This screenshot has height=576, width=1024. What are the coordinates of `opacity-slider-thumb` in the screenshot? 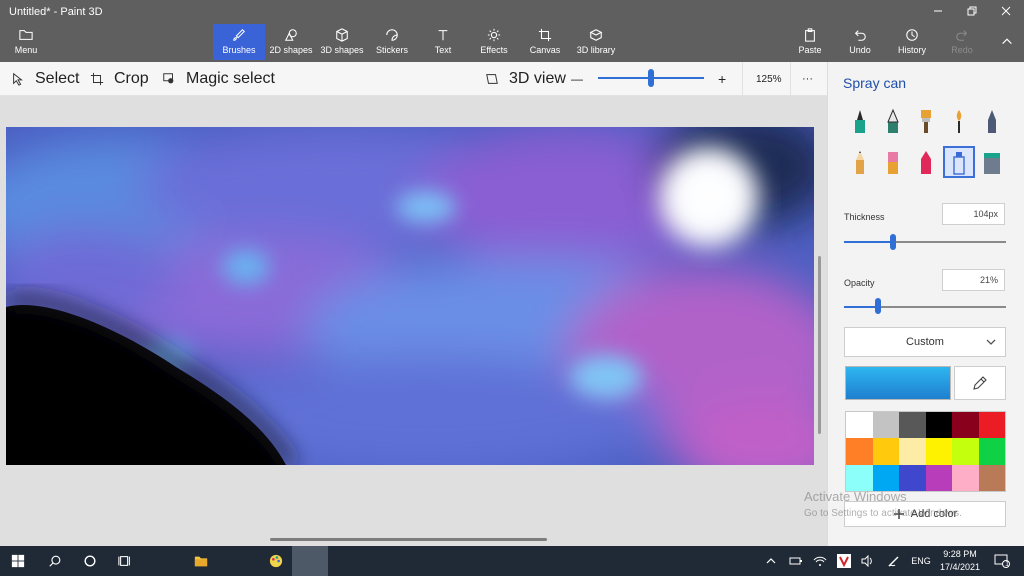 It's located at (878, 306).